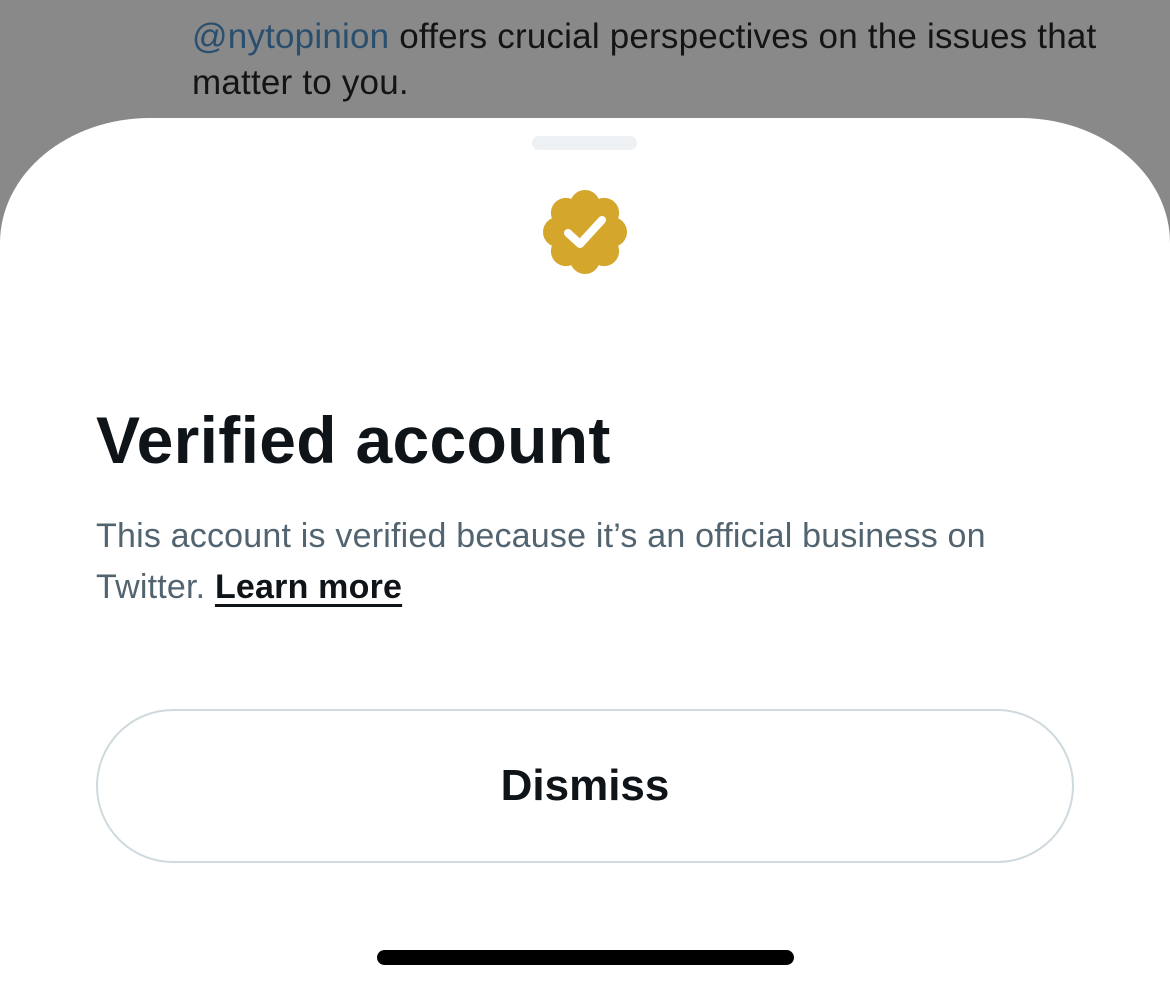 Image resolution: width=1170 pixels, height=990 pixels. I want to click on sheet-title: Verified account, so click(353, 440).